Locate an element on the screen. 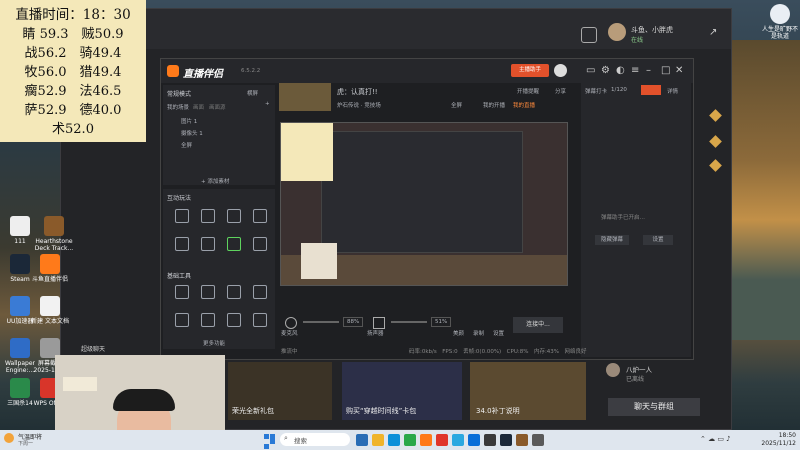 This screenshot has height=450, width=800. maximize-icon: □ is located at coordinates (665, 70).